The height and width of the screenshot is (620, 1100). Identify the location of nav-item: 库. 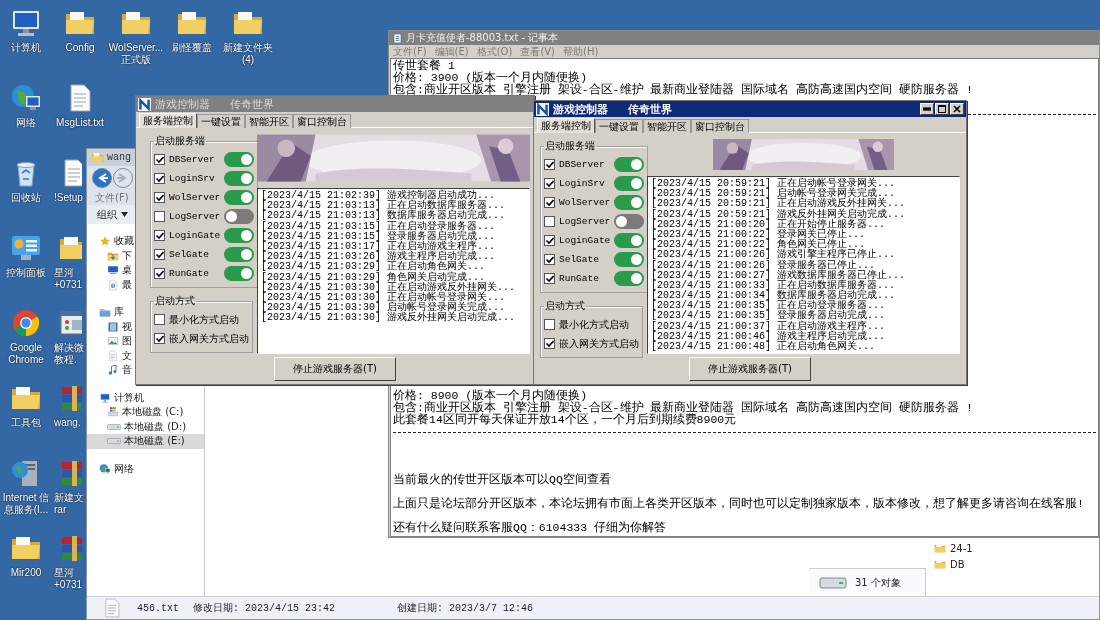
(119, 312).